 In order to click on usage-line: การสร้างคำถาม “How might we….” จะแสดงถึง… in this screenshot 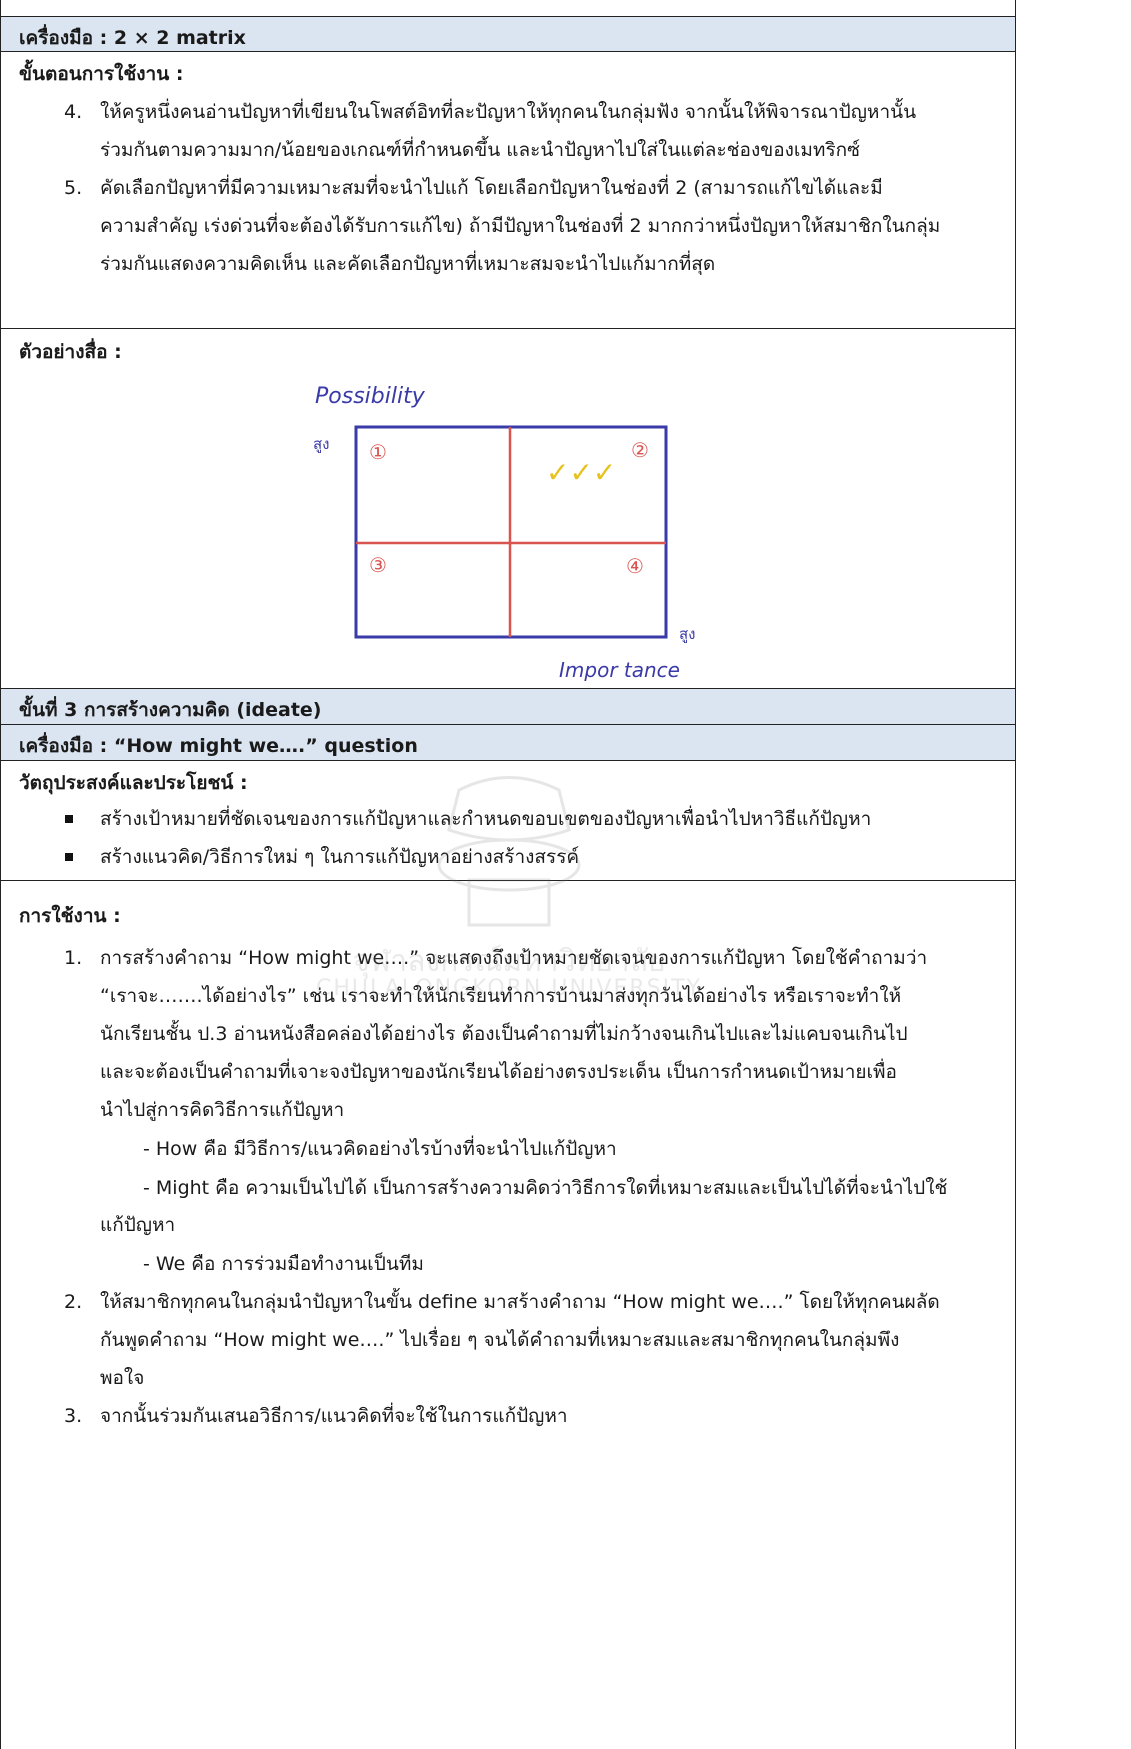, I will do `click(514, 958)`.